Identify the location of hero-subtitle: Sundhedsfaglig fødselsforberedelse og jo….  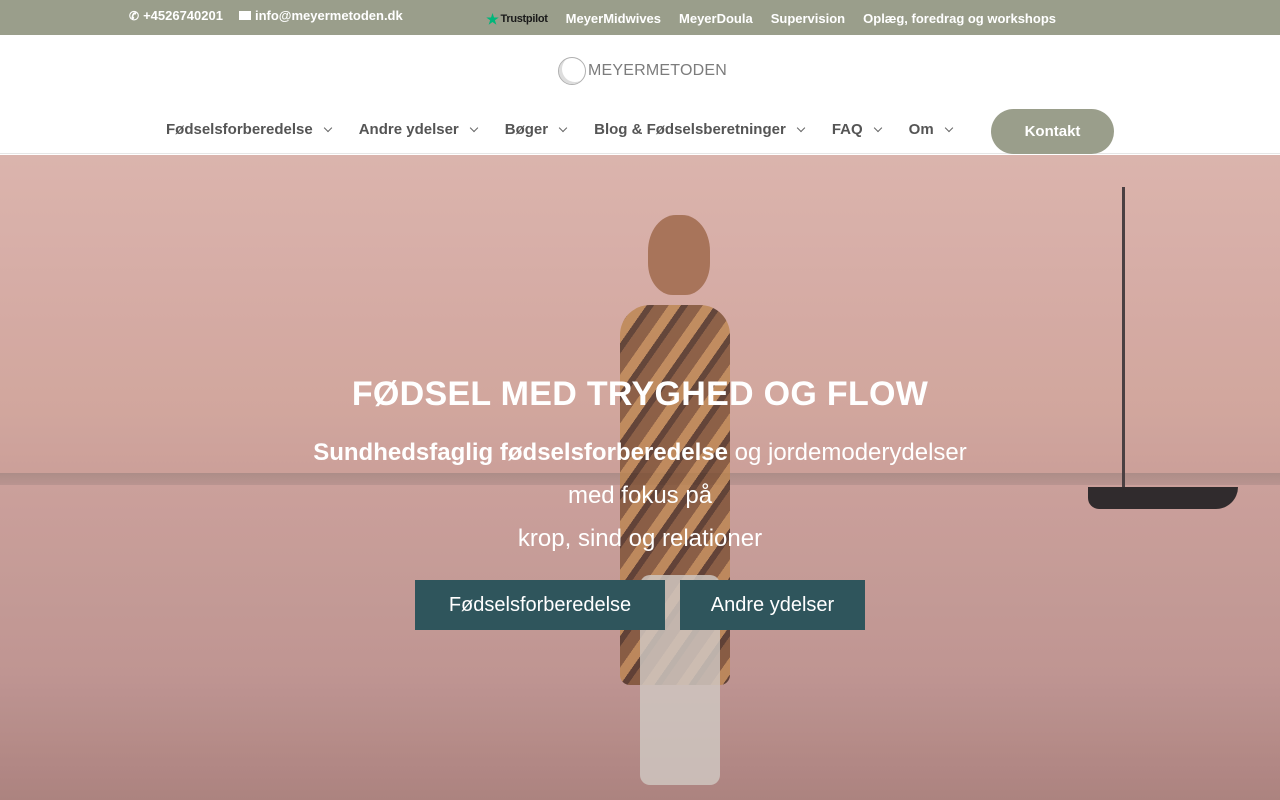
(640, 495).